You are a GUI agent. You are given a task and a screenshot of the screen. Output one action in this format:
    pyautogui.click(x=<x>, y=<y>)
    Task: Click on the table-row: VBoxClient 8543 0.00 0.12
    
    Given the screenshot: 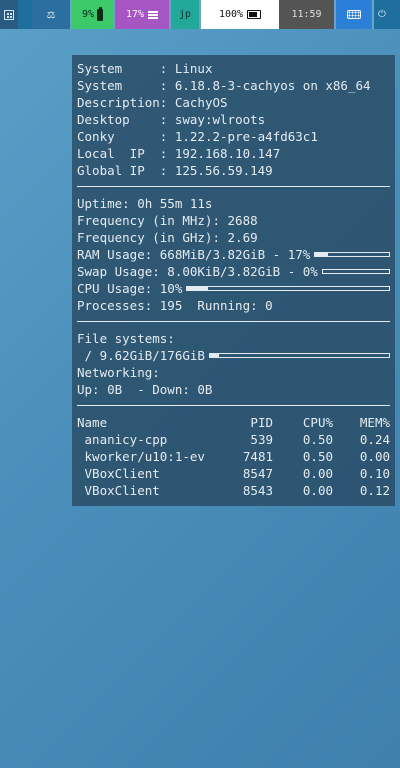 What is the action you would take?
    pyautogui.click(x=233, y=490)
    